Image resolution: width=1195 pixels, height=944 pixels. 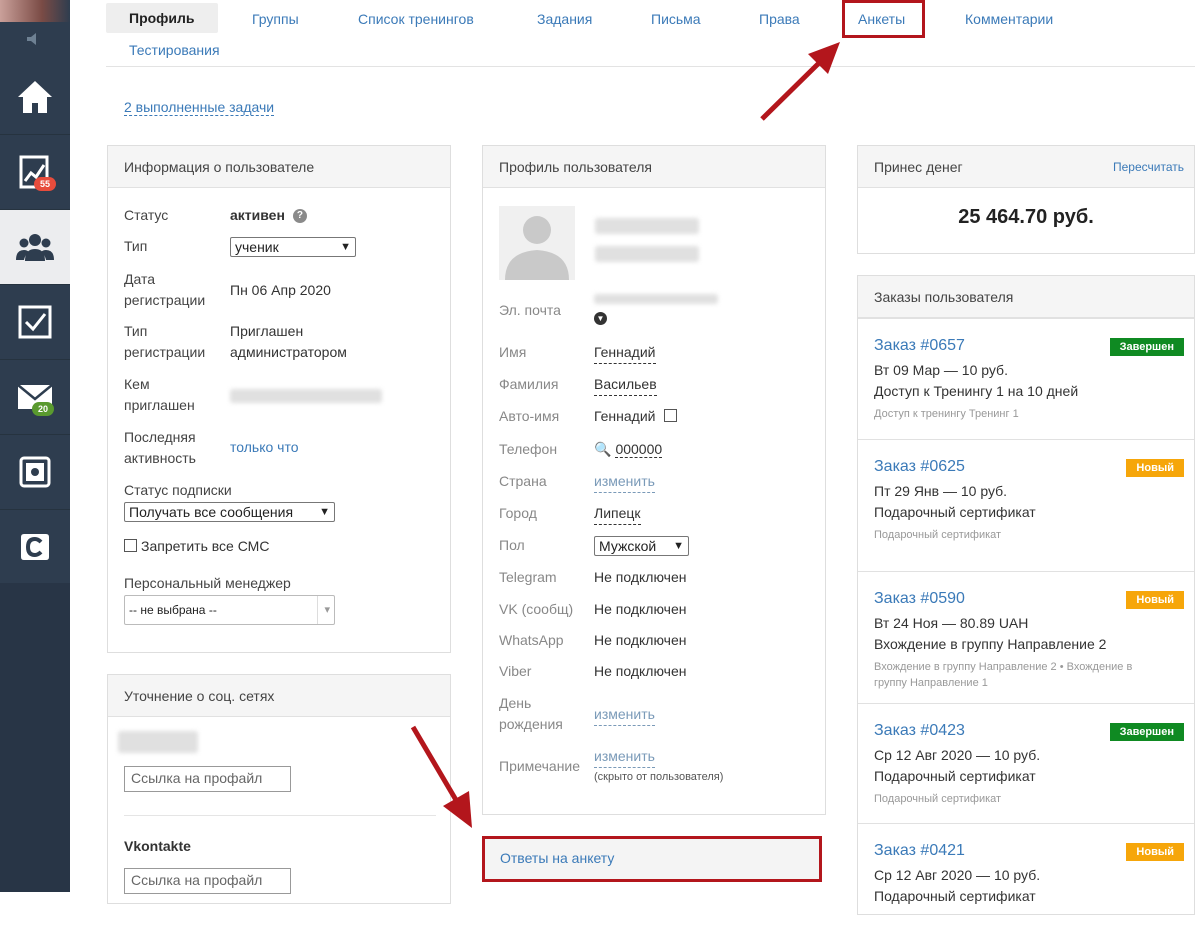 I want to click on recalculate-link: Пересчитать, so click(x=1148, y=167).